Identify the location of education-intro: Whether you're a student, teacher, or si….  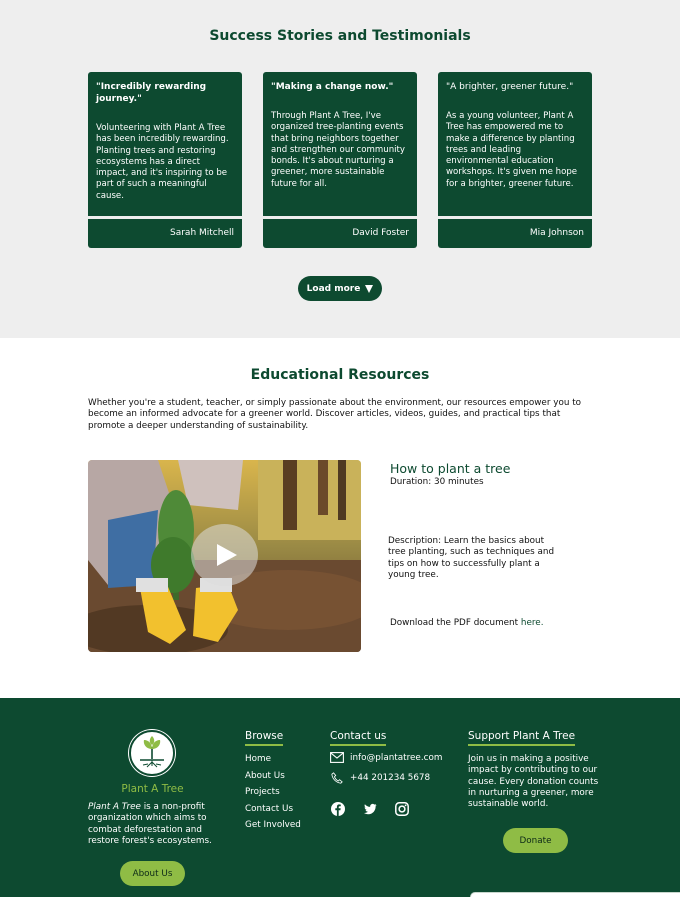
(335, 414).